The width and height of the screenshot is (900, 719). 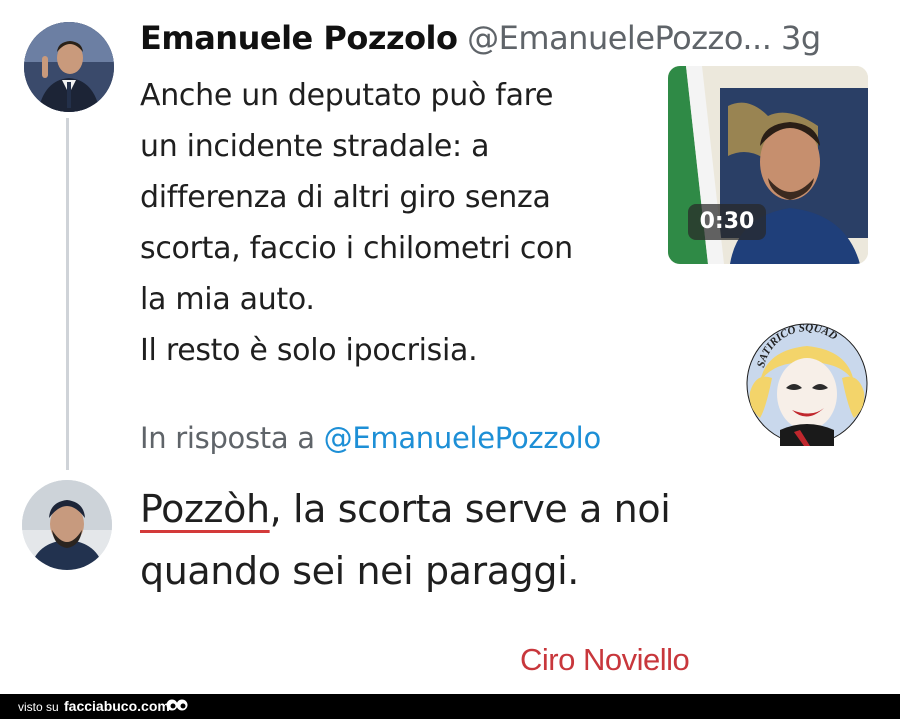 What do you see at coordinates (463, 438) in the screenshot?
I see `reply-mention-link: @EmanuelePozzolo` at bounding box center [463, 438].